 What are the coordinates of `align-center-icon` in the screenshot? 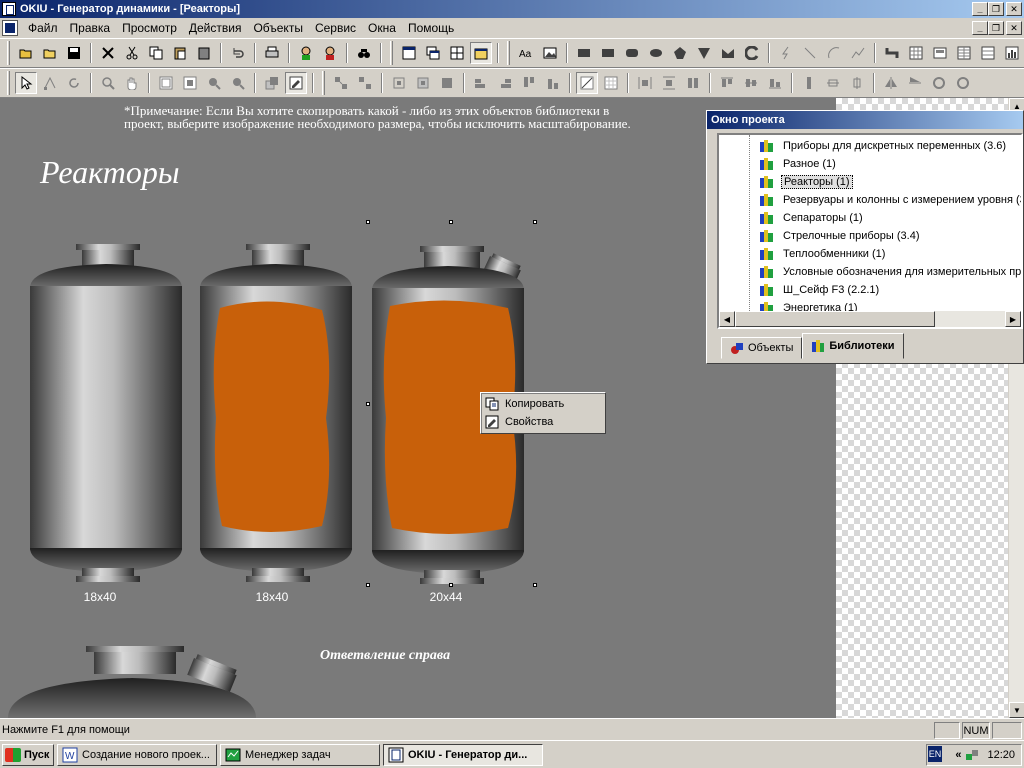 It's located at (423, 83).